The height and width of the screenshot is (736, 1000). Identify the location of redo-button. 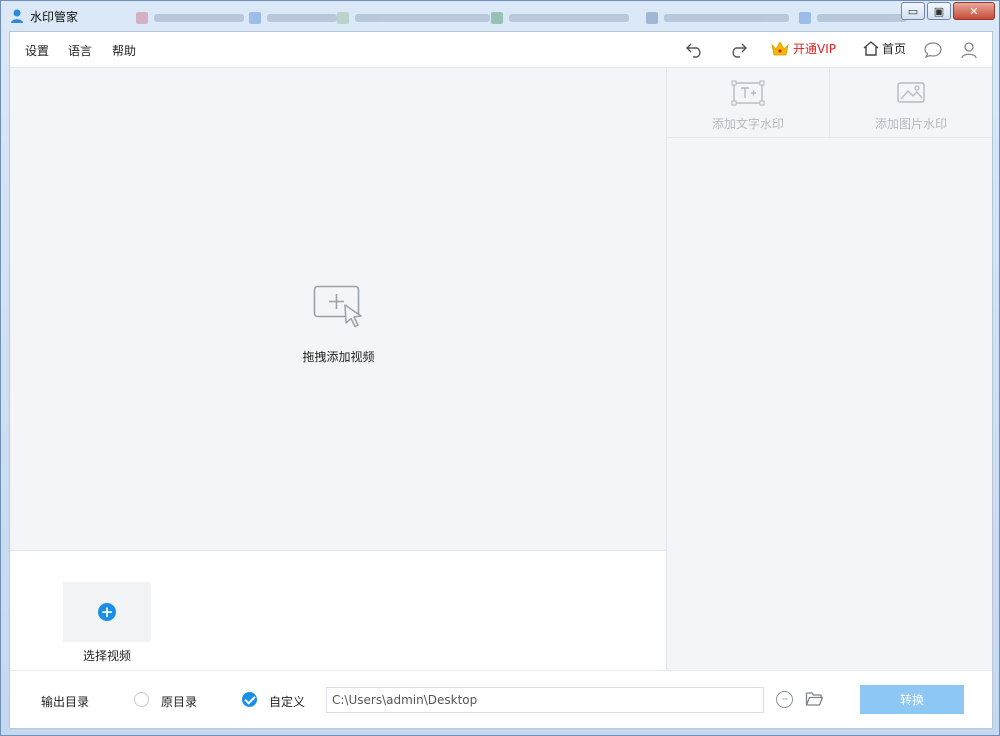
(738, 50).